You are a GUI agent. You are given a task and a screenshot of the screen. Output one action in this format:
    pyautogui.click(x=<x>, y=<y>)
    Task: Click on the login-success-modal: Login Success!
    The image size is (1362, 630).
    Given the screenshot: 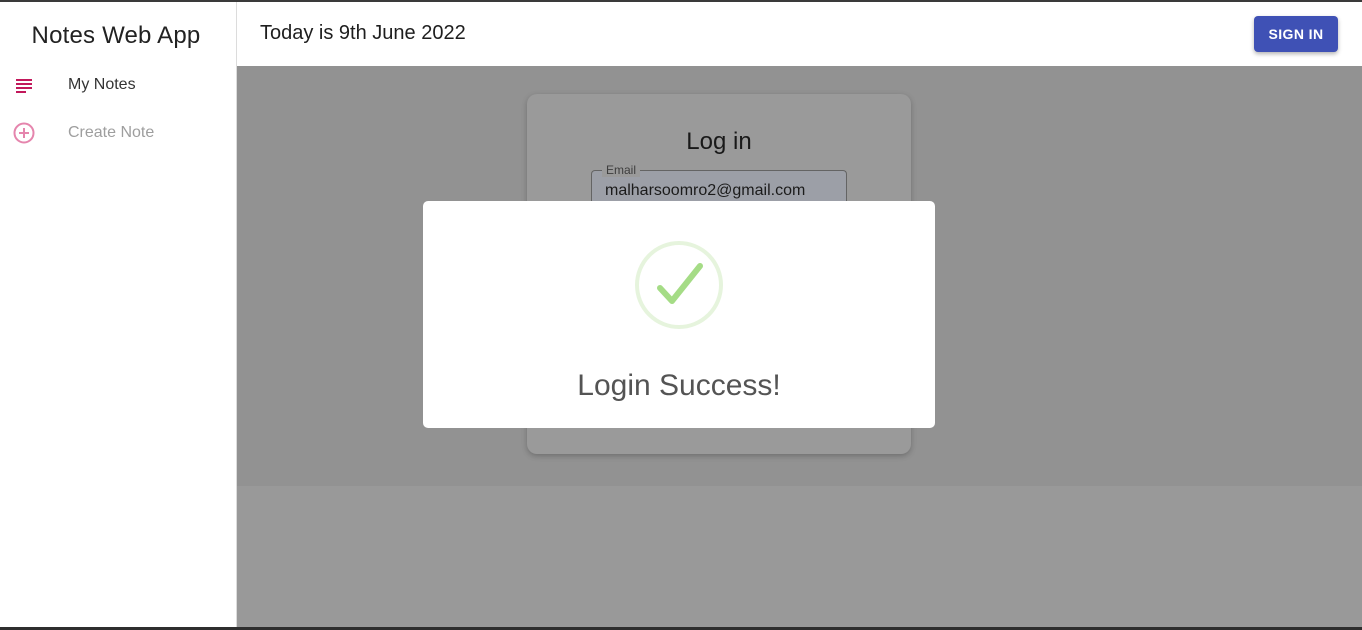 What is the action you would take?
    pyautogui.click(x=679, y=314)
    